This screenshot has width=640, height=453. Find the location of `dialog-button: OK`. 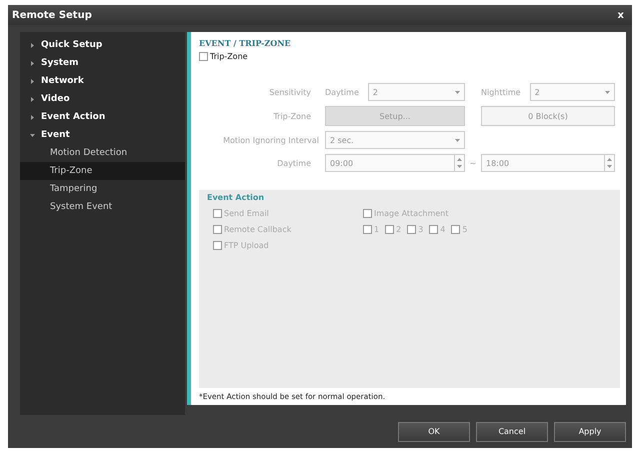

dialog-button: OK is located at coordinates (434, 432).